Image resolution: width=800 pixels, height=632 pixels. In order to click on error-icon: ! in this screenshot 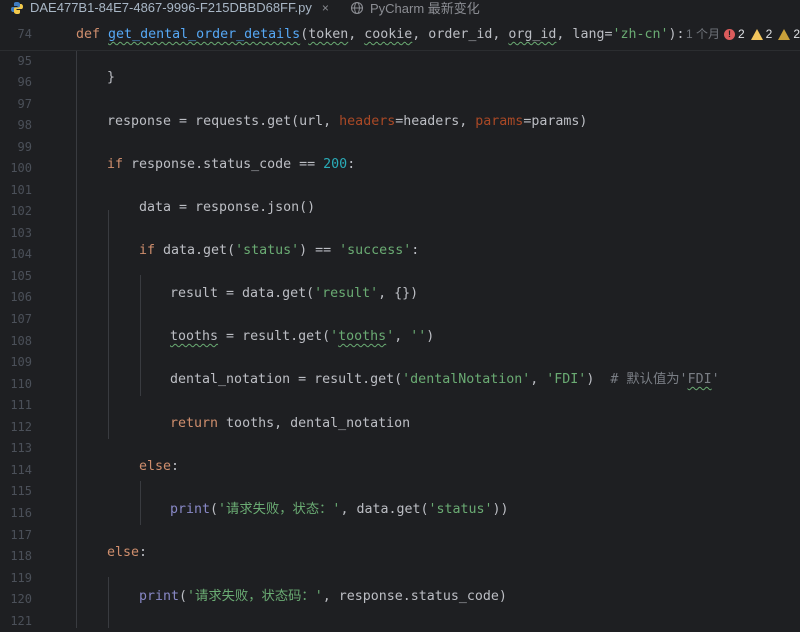, I will do `click(729, 34)`.